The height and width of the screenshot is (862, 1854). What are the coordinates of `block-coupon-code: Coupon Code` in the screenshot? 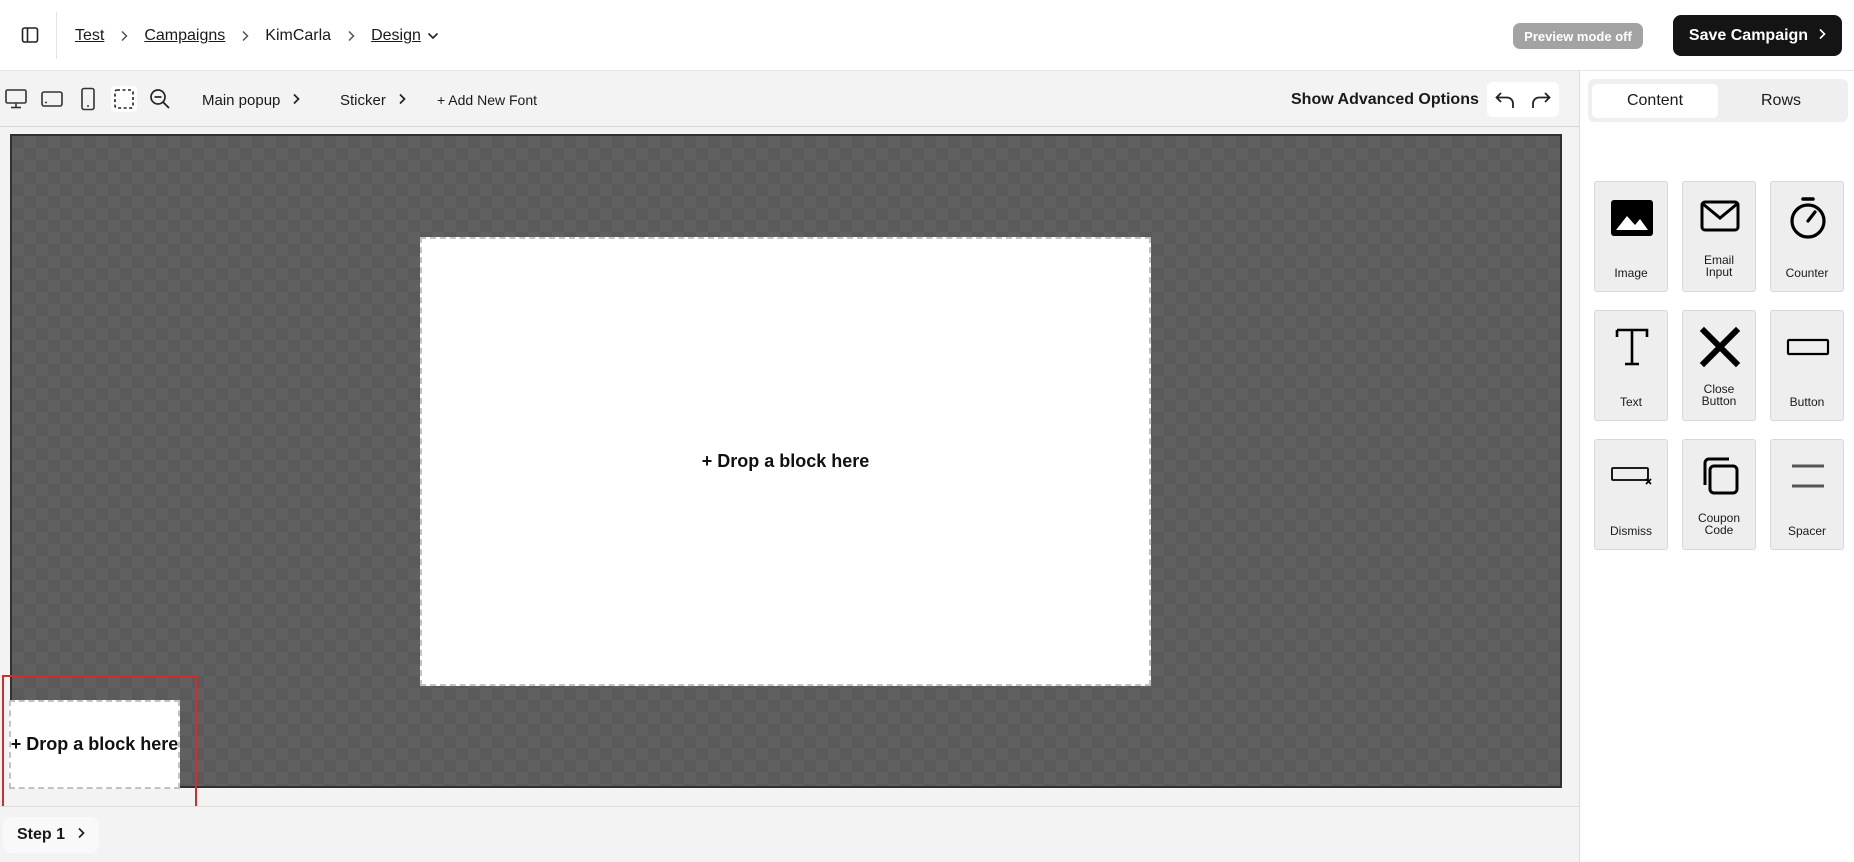 It's located at (1719, 494).